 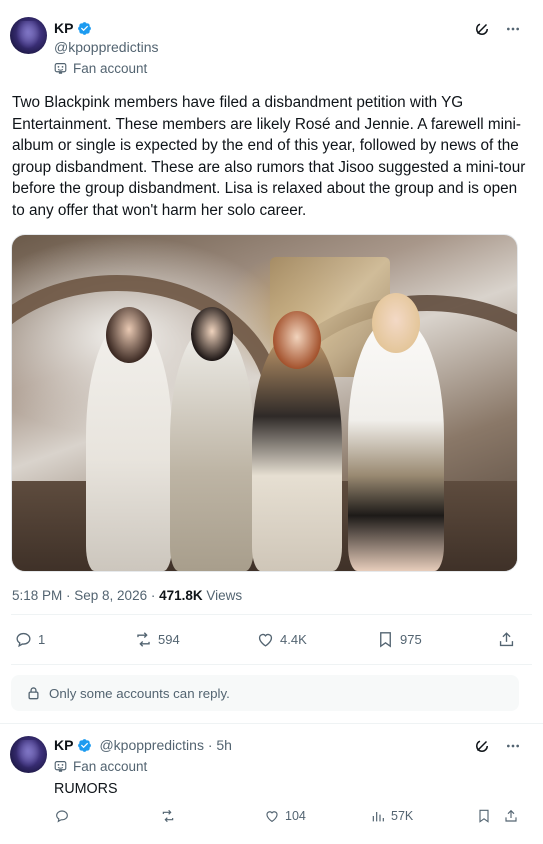 I want to click on bookmark-button: 975, so click(x=399, y=639).